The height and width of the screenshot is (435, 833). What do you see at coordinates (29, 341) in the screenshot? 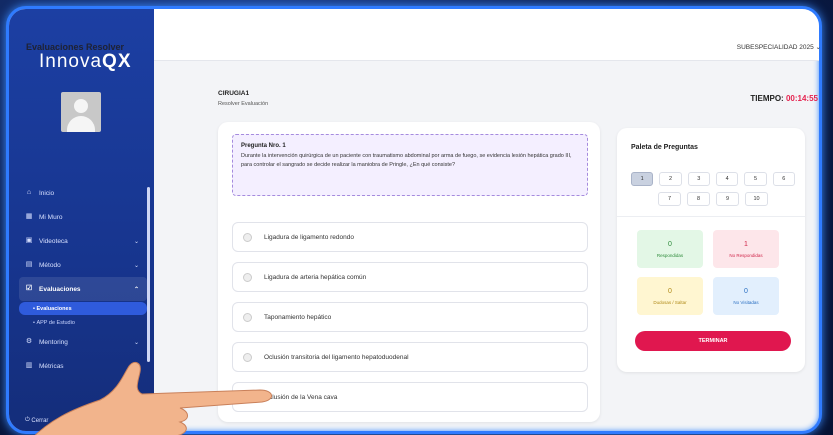
I see `mentor-icon: ⚙` at bounding box center [29, 341].